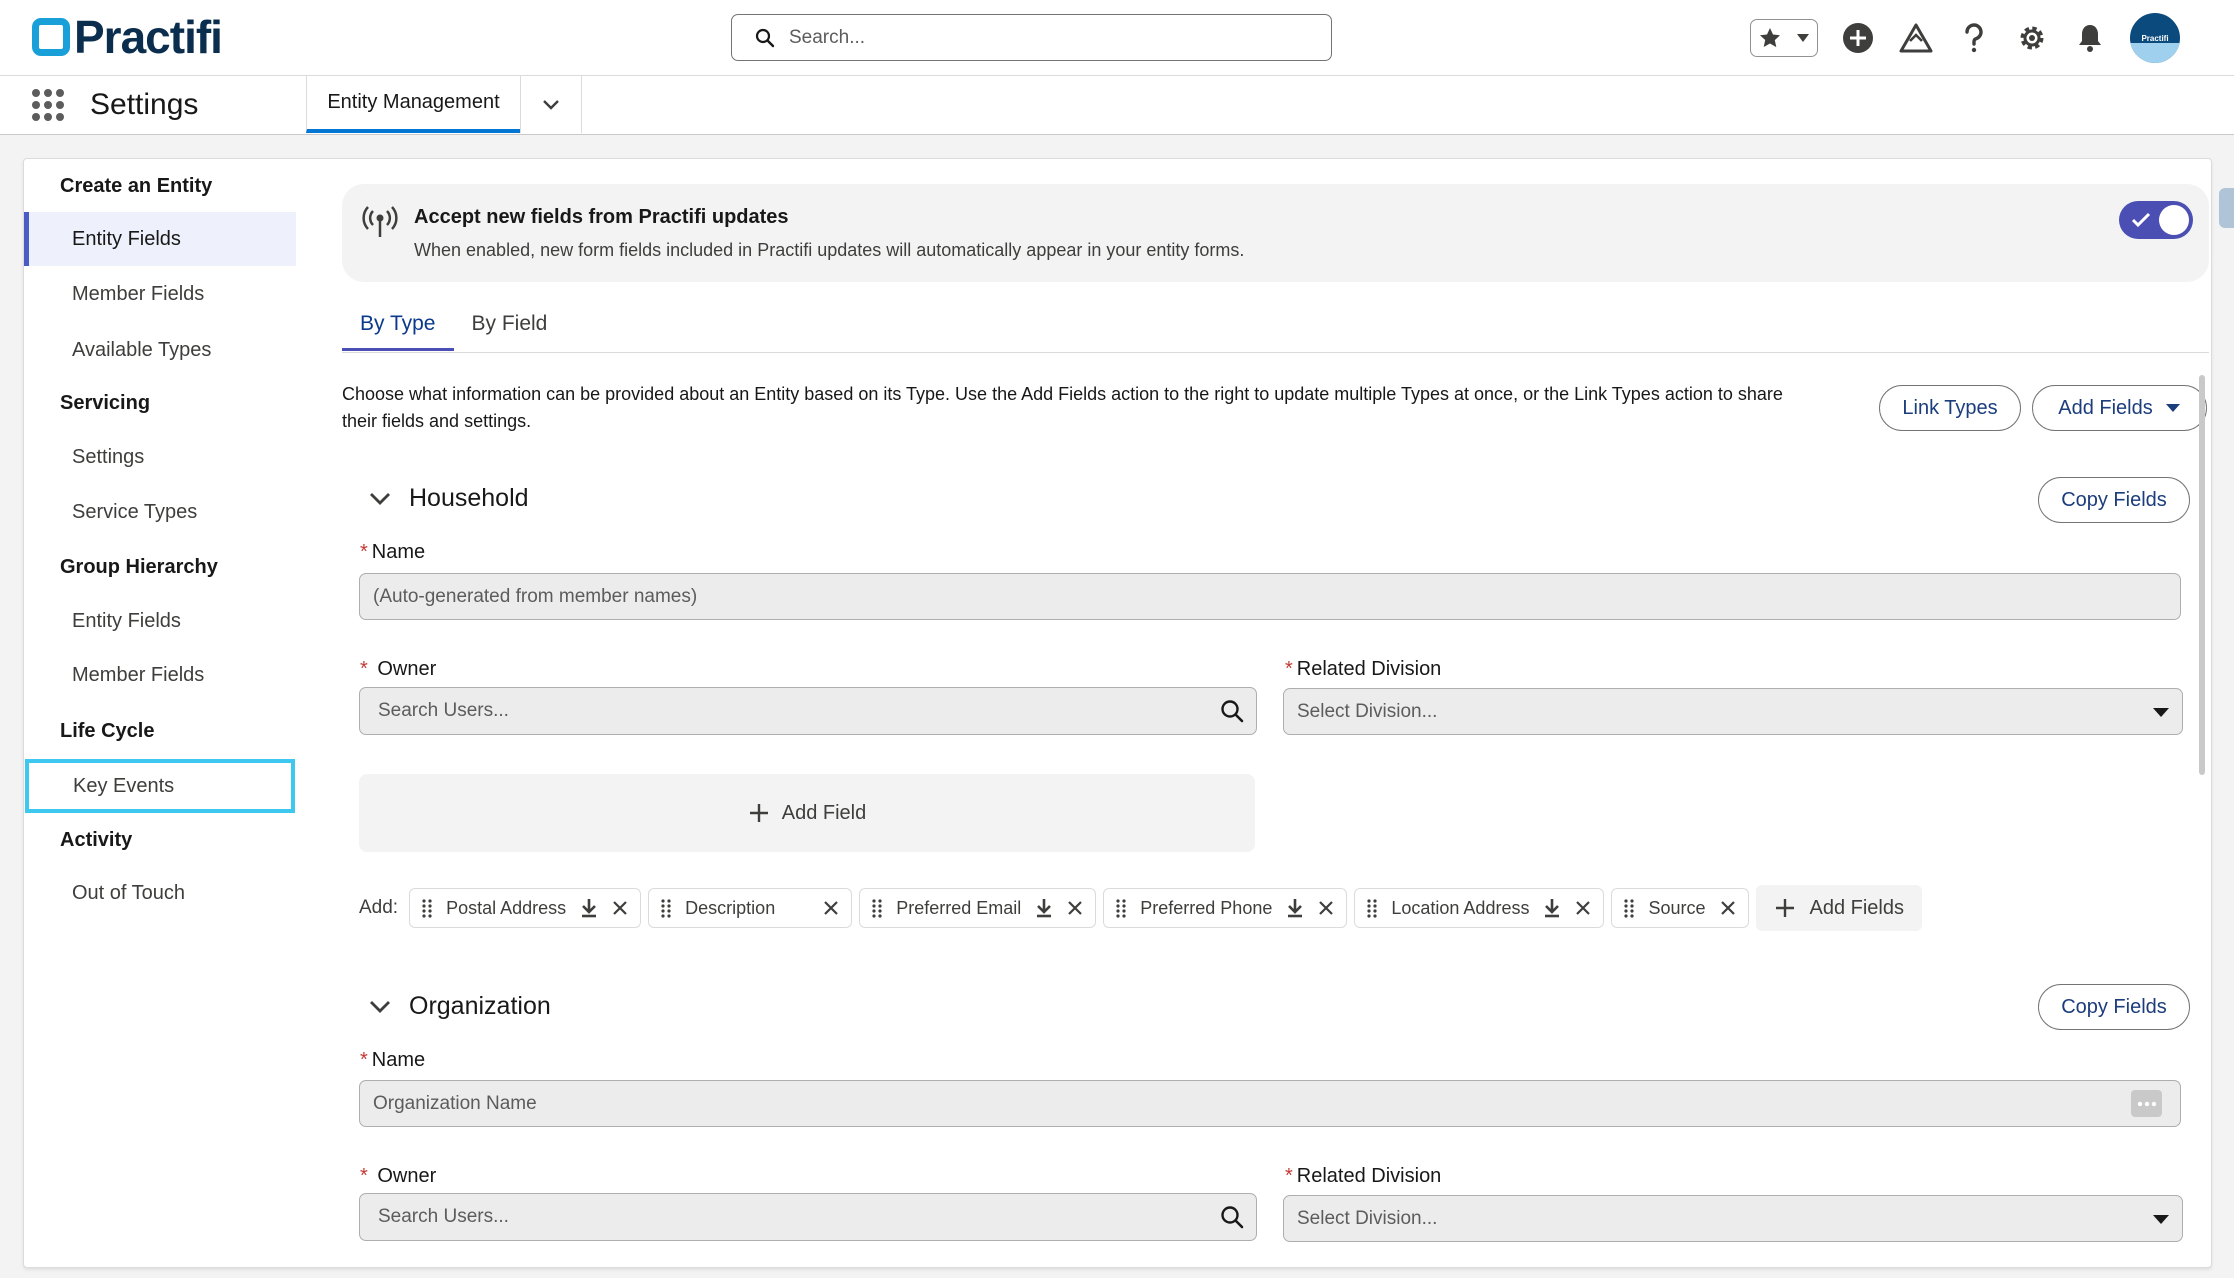  What do you see at coordinates (398, 330) in the screenshot?
I see `tab-by-type: By Type` at bounding box center [398, 330].